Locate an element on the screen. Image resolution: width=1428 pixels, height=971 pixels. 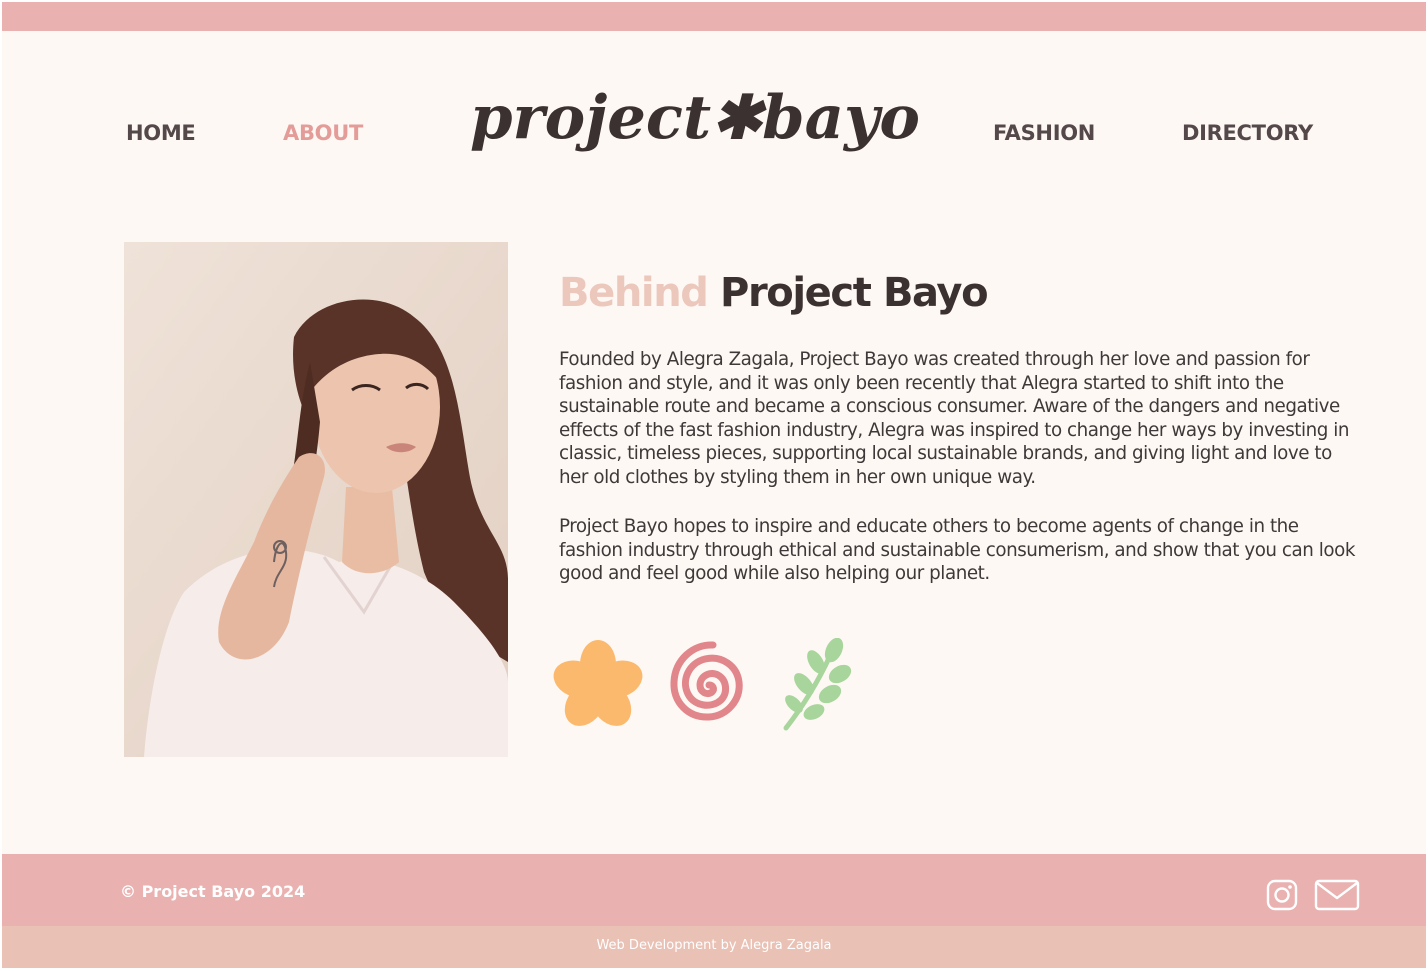
leaf-icon is located at coordinates (817, 684).